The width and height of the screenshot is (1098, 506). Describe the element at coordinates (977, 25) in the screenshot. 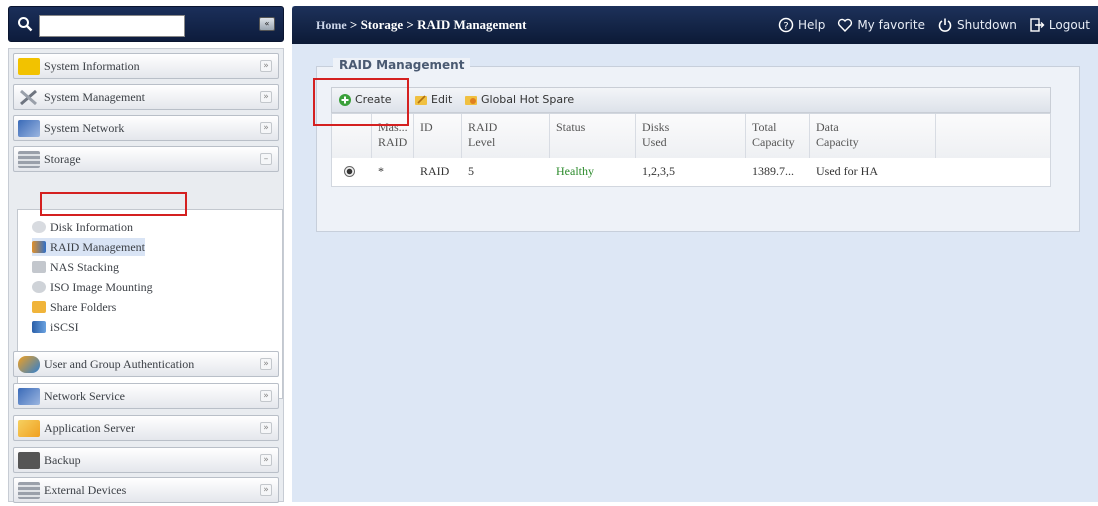

I see `shutdown-button: Shutdown` at that location.